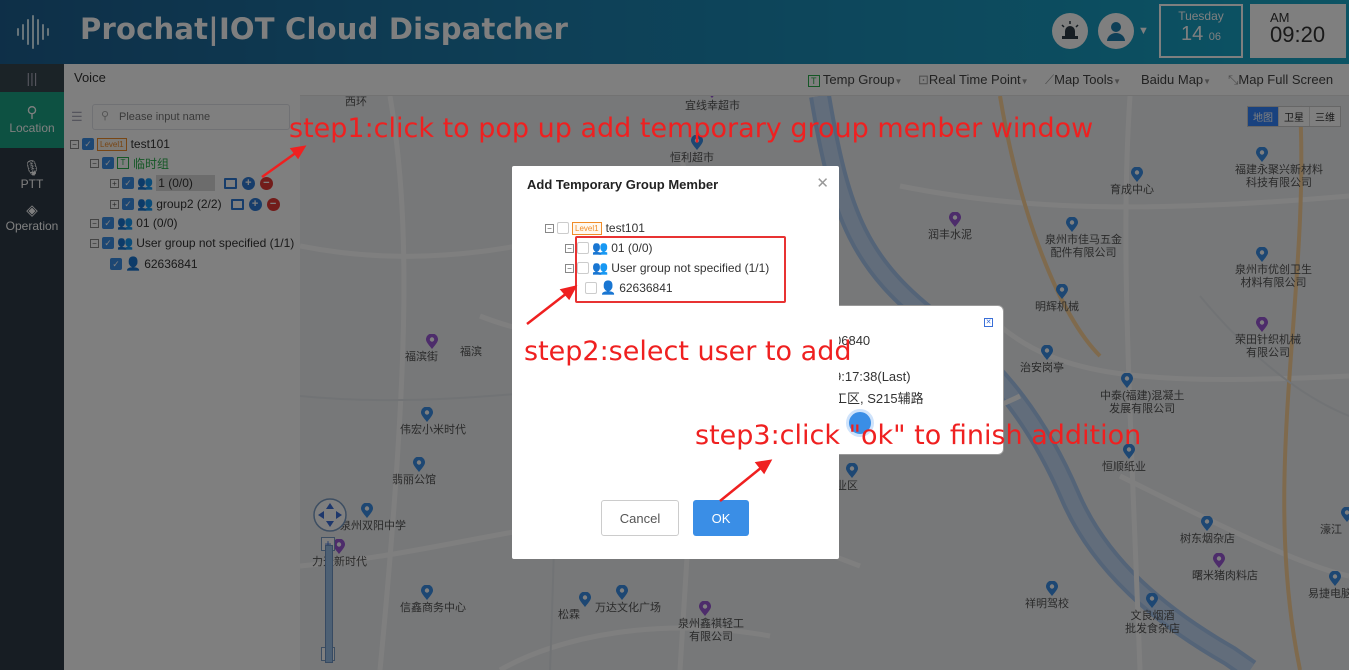  I want to click on step2-annotation: step2:select user to add, so click(688, 351).